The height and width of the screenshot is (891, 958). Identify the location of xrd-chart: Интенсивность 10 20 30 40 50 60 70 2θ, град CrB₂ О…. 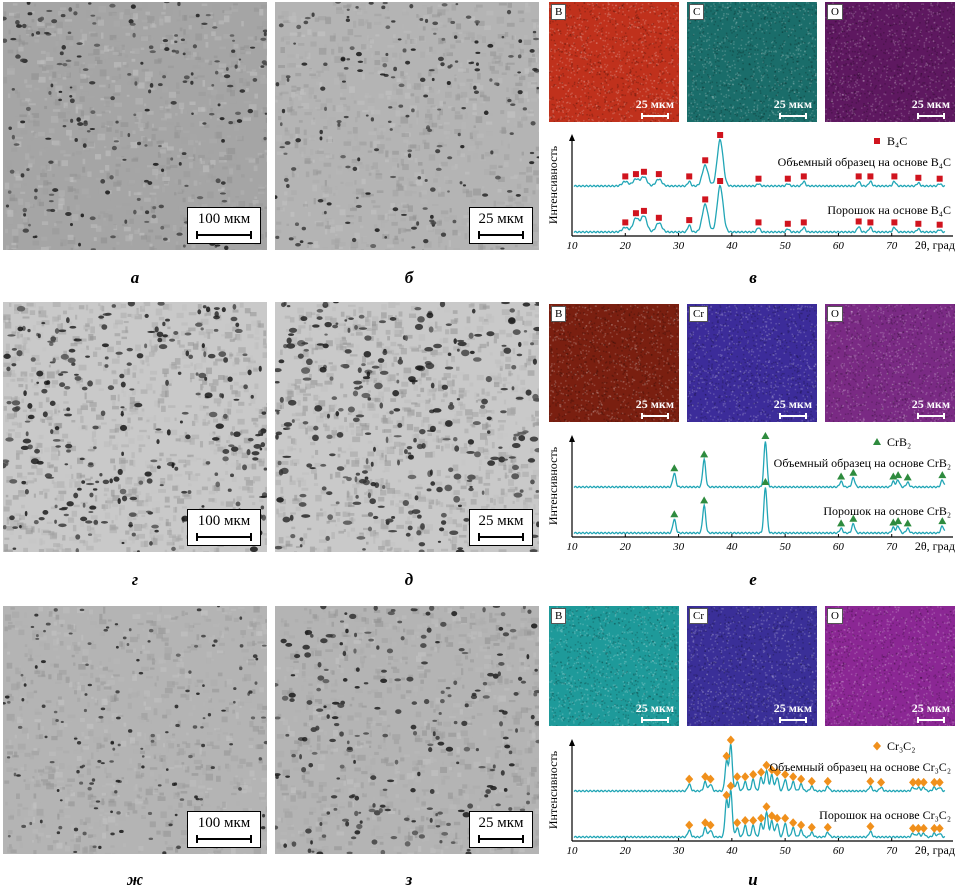
(750, 492).